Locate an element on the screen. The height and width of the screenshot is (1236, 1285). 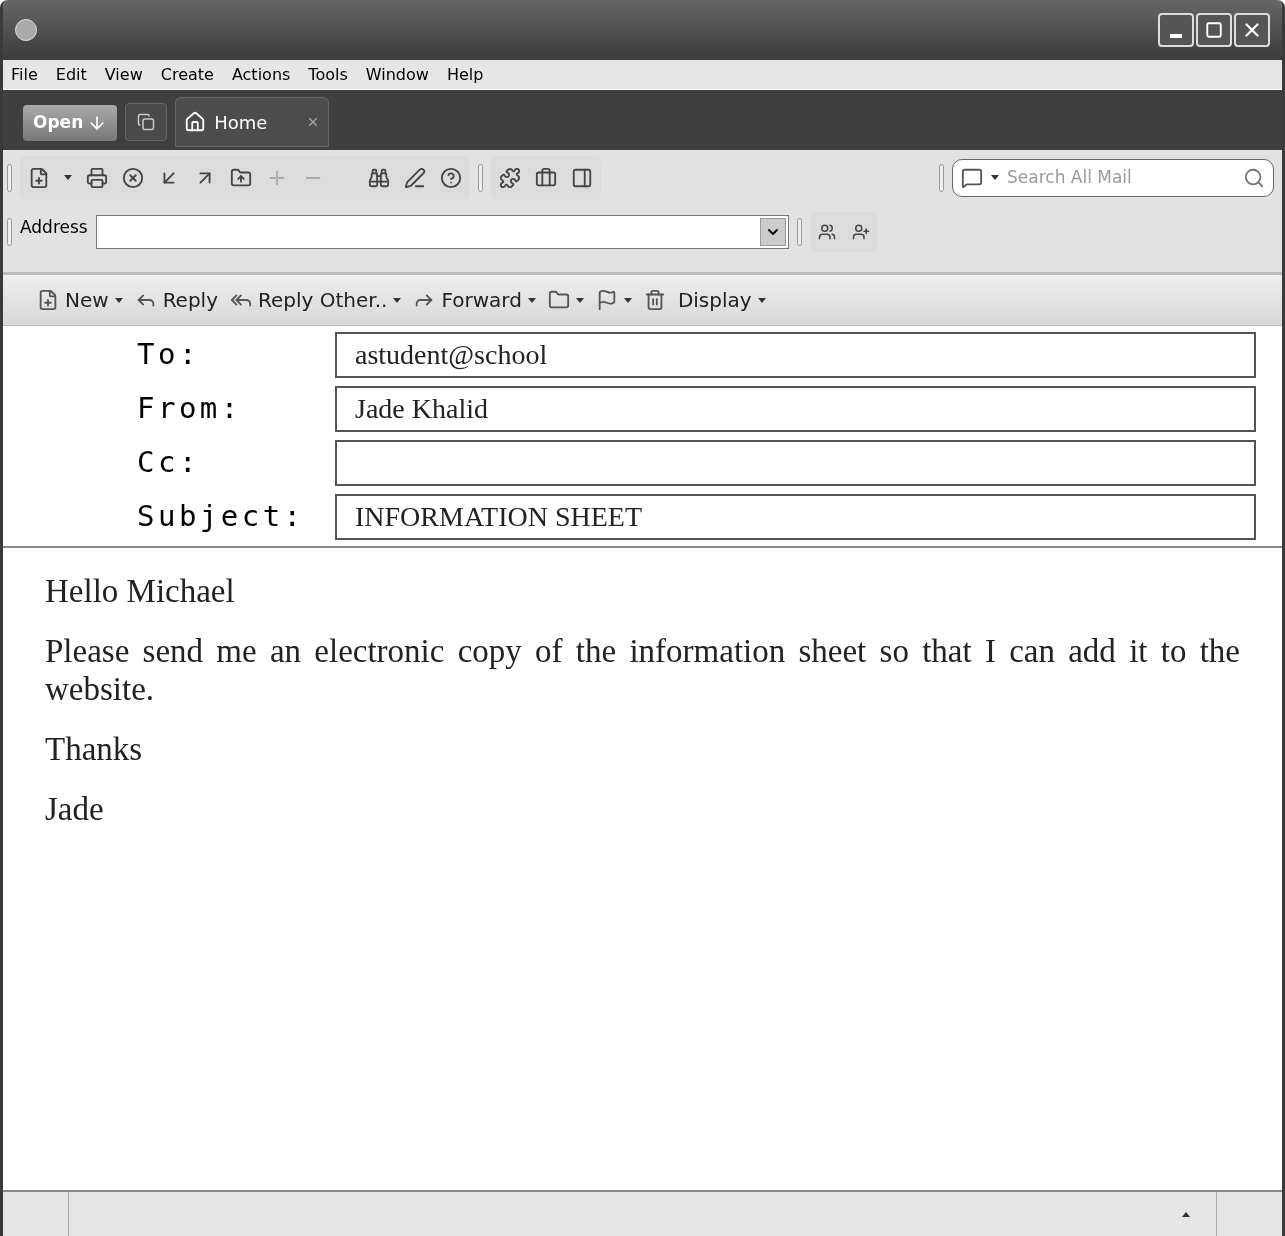
body-paragraph: Please send me an electronic copy of the information sheet so that I can add it to the website. is located at coordinates (642, 670).